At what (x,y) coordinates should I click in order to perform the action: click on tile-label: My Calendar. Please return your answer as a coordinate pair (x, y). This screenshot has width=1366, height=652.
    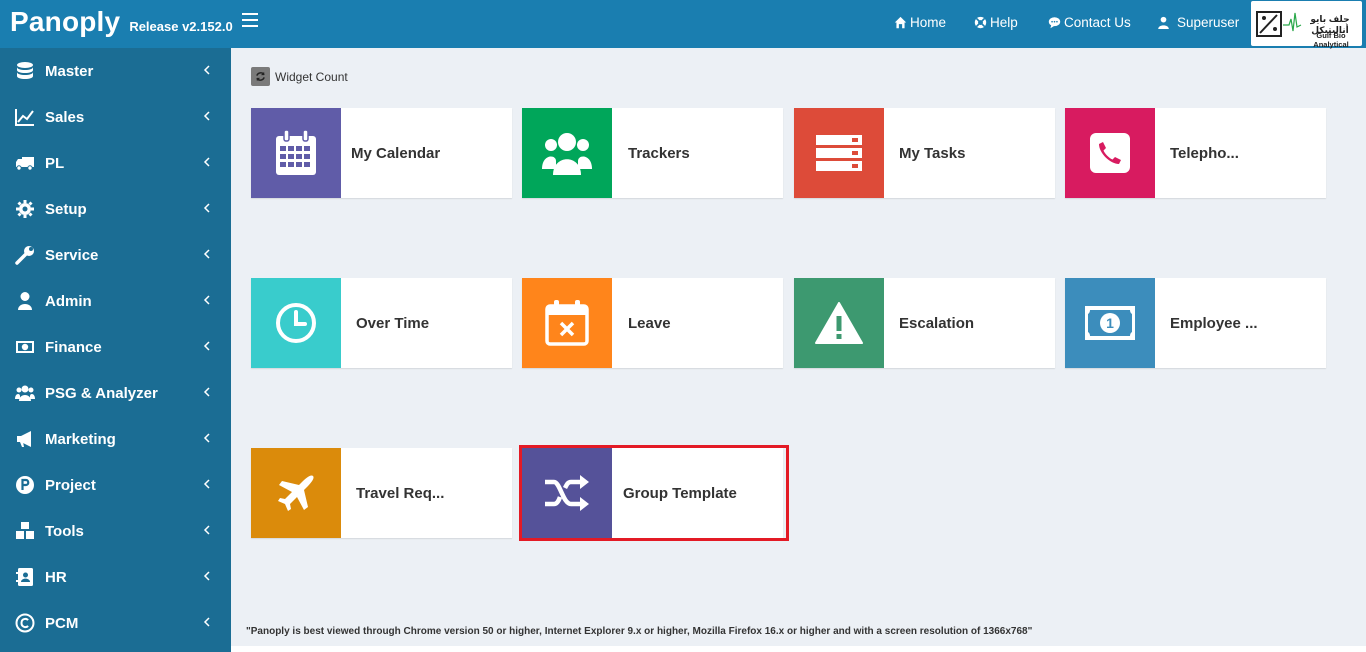
    Looking at the image, I should click on (396, 153).